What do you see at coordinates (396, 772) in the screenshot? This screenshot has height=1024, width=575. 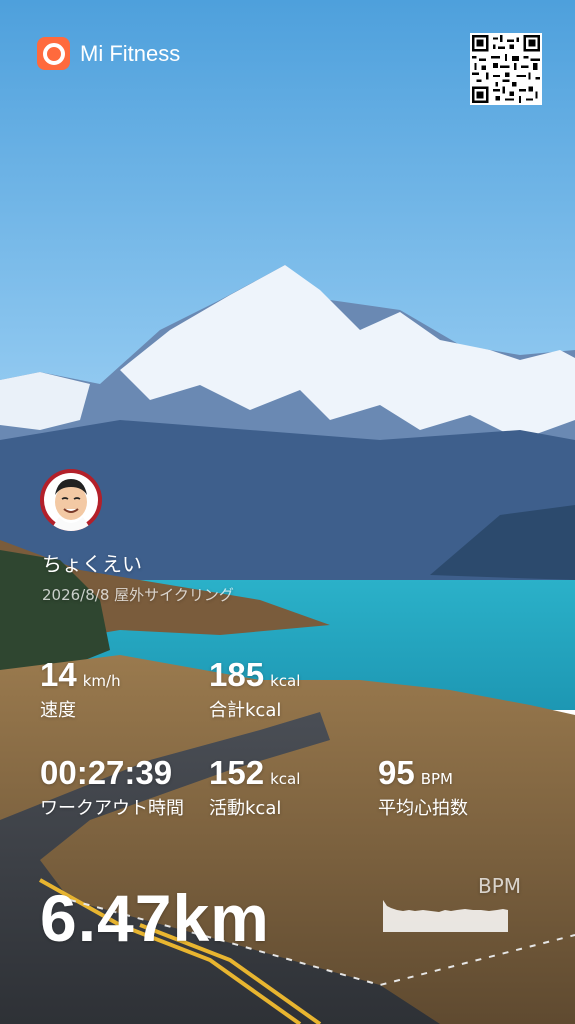 I see `avg-hr-value: 95` at bounding box center [396, 772].